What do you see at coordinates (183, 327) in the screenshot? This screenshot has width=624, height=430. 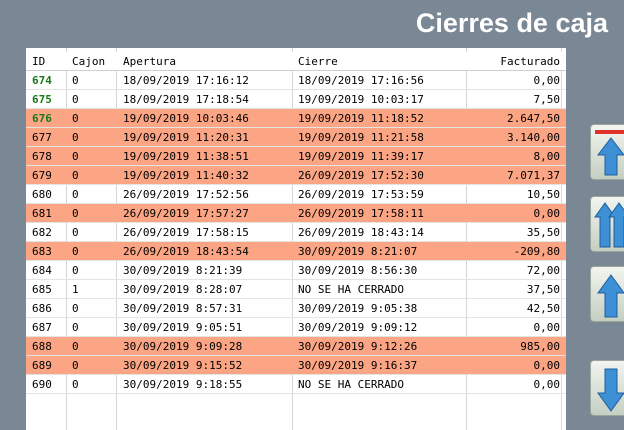 I see `cell-apertura: 30/09/2019 9:05:51` at bounding box center [183, 327].